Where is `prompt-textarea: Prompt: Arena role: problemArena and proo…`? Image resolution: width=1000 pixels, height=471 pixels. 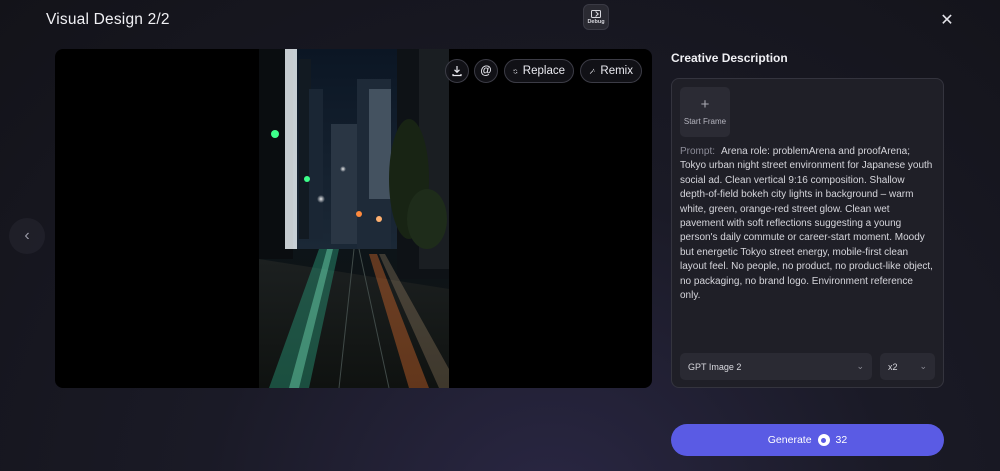 prompt-textarea: Prompt: Arena role: problemArena and proo… is located at coordinates (807, 224).